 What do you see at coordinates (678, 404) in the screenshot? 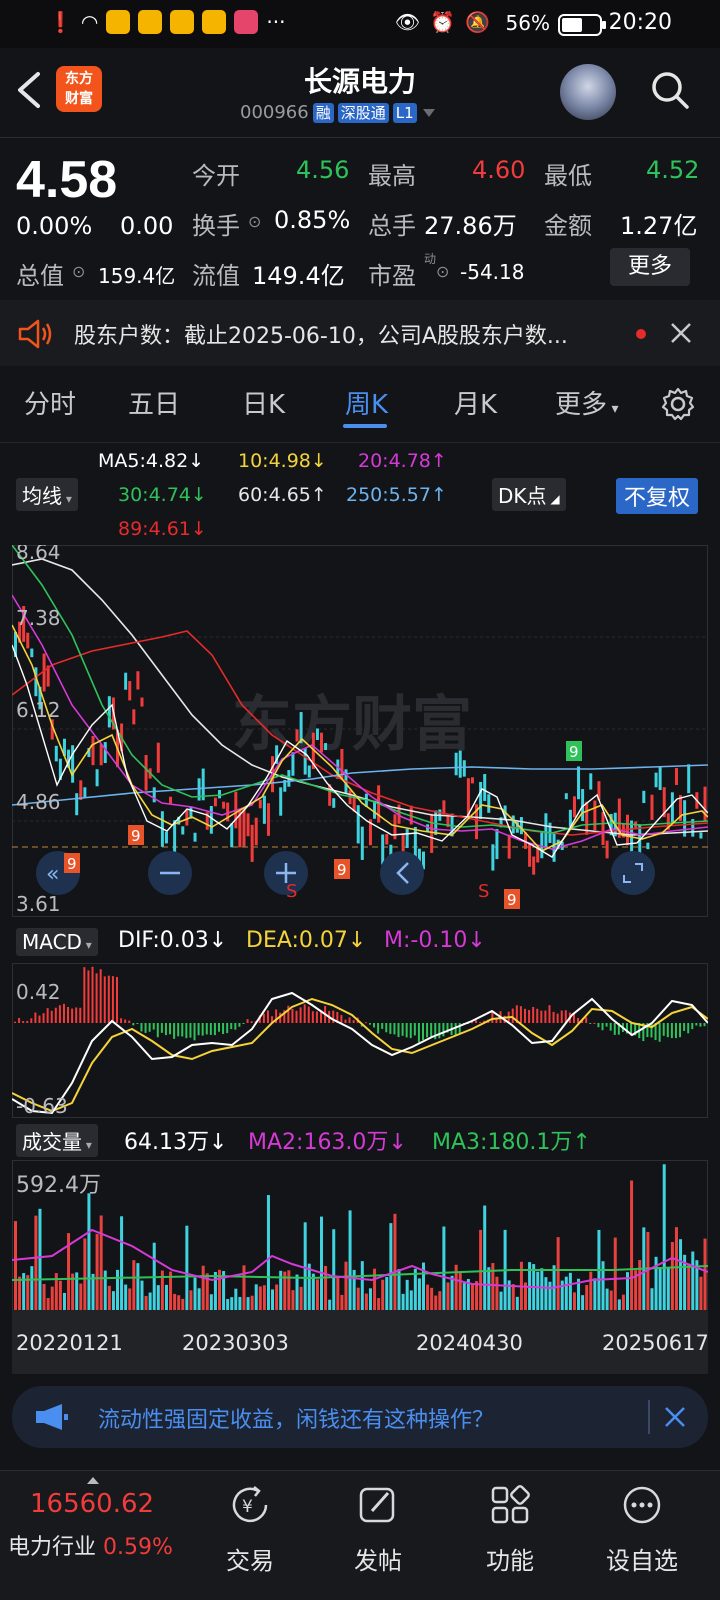
I see `gear-icon` at bounding box center [678, 404].